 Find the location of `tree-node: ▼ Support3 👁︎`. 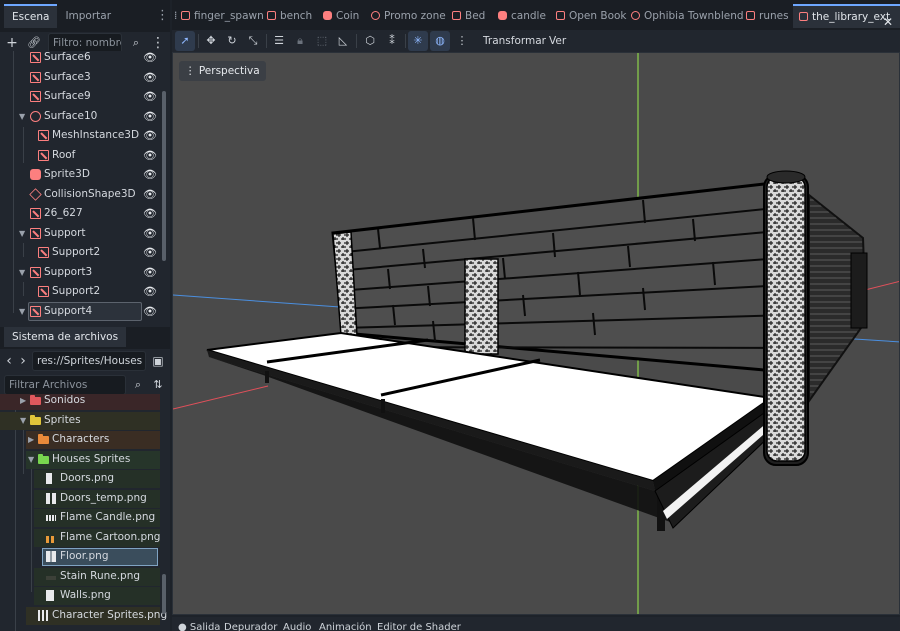

tree-node: ▼ Support3 👁︎ is located at coordinates (80, 273).